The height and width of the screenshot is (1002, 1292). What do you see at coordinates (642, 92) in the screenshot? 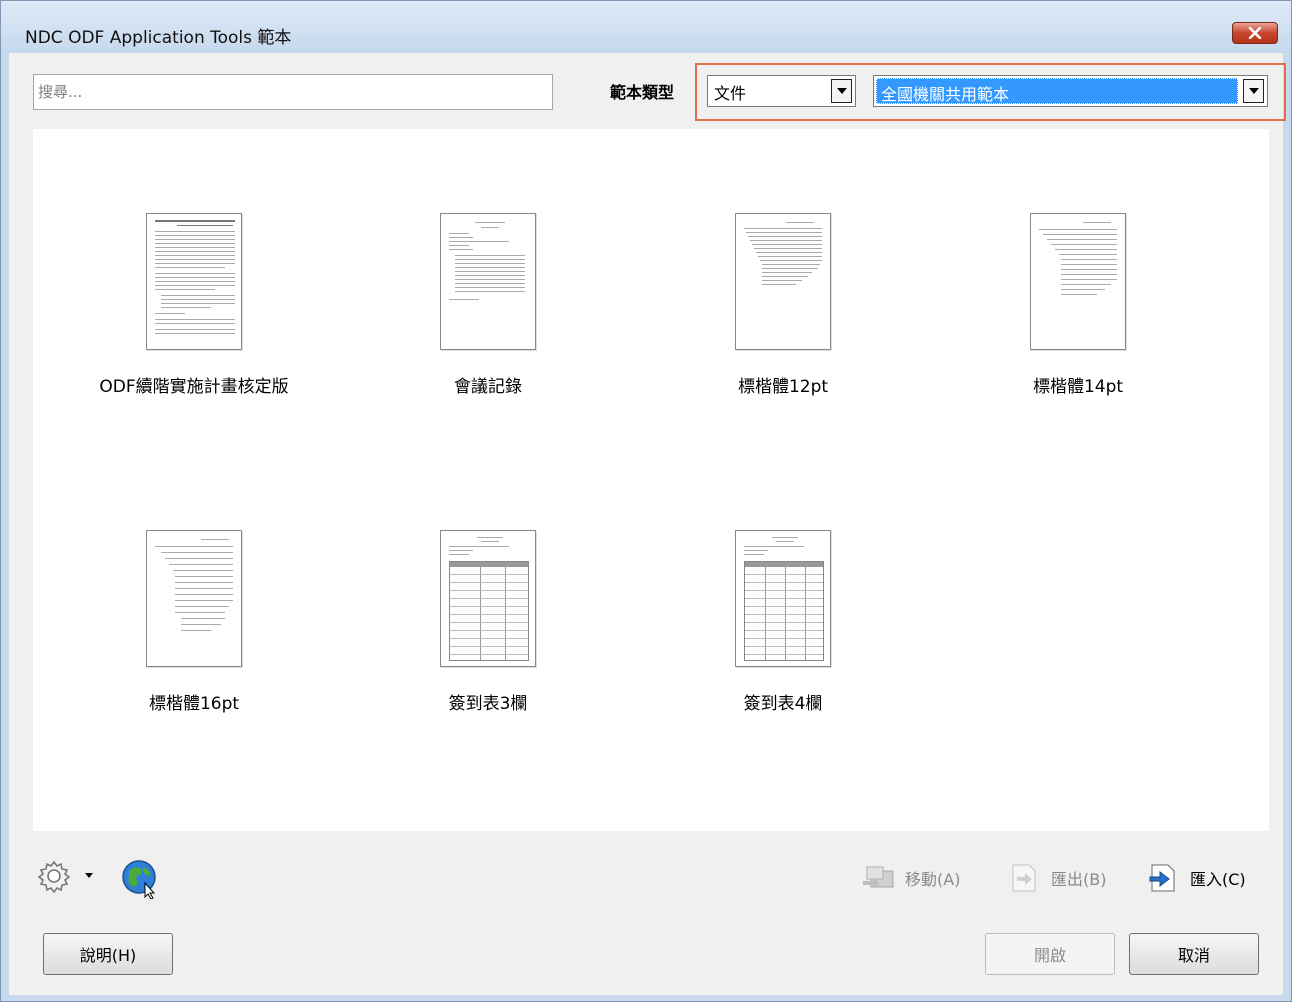
I see `template-type-label: 範本類型` at bounding box center [642, 92].